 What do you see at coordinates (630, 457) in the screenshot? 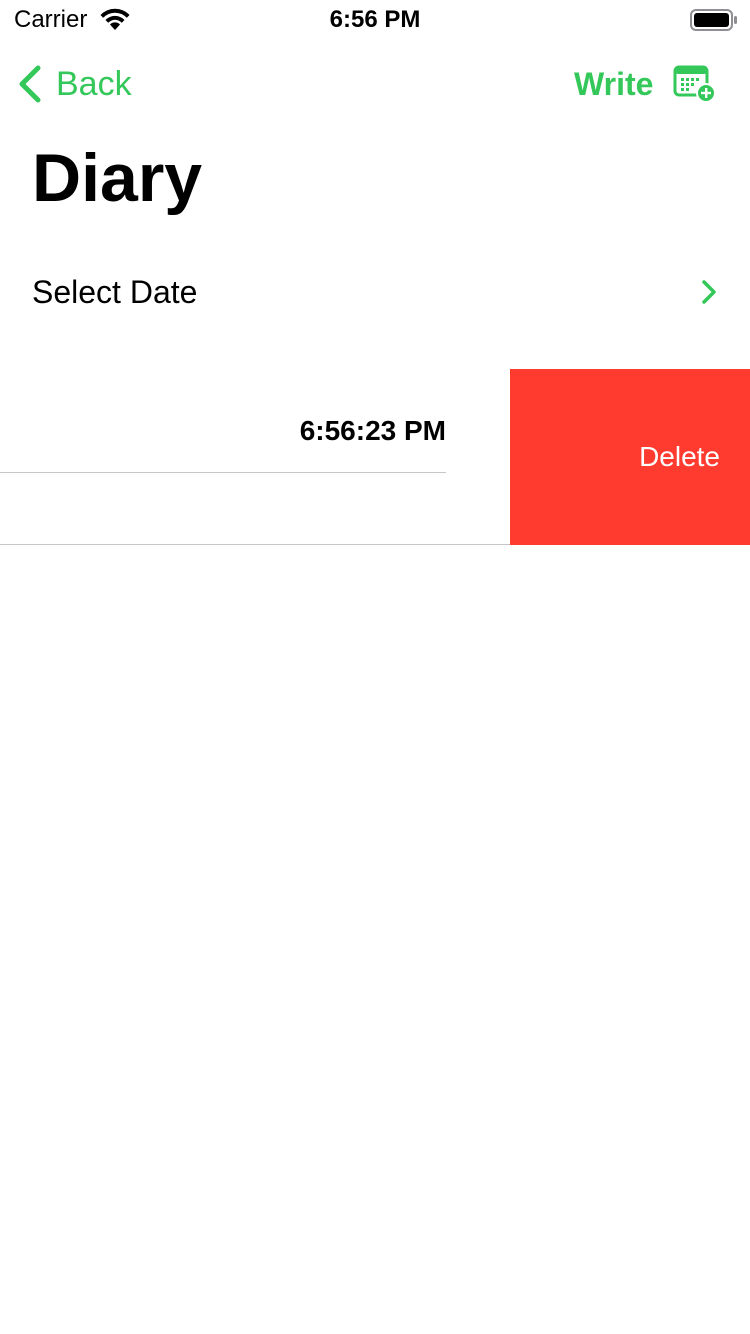
I see `delete-button: Delete` at bounding box center [630, 457].